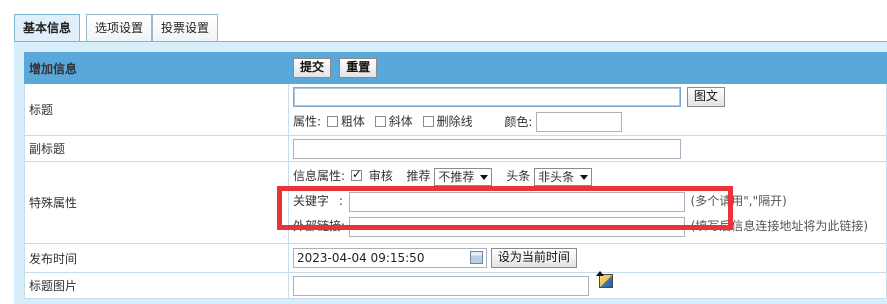 Image resolution: width=887 pixels, height=304 pixels. Describe the element at coordinates (356, 174) in the screenshot. I see `audit-checkbox` at that location.